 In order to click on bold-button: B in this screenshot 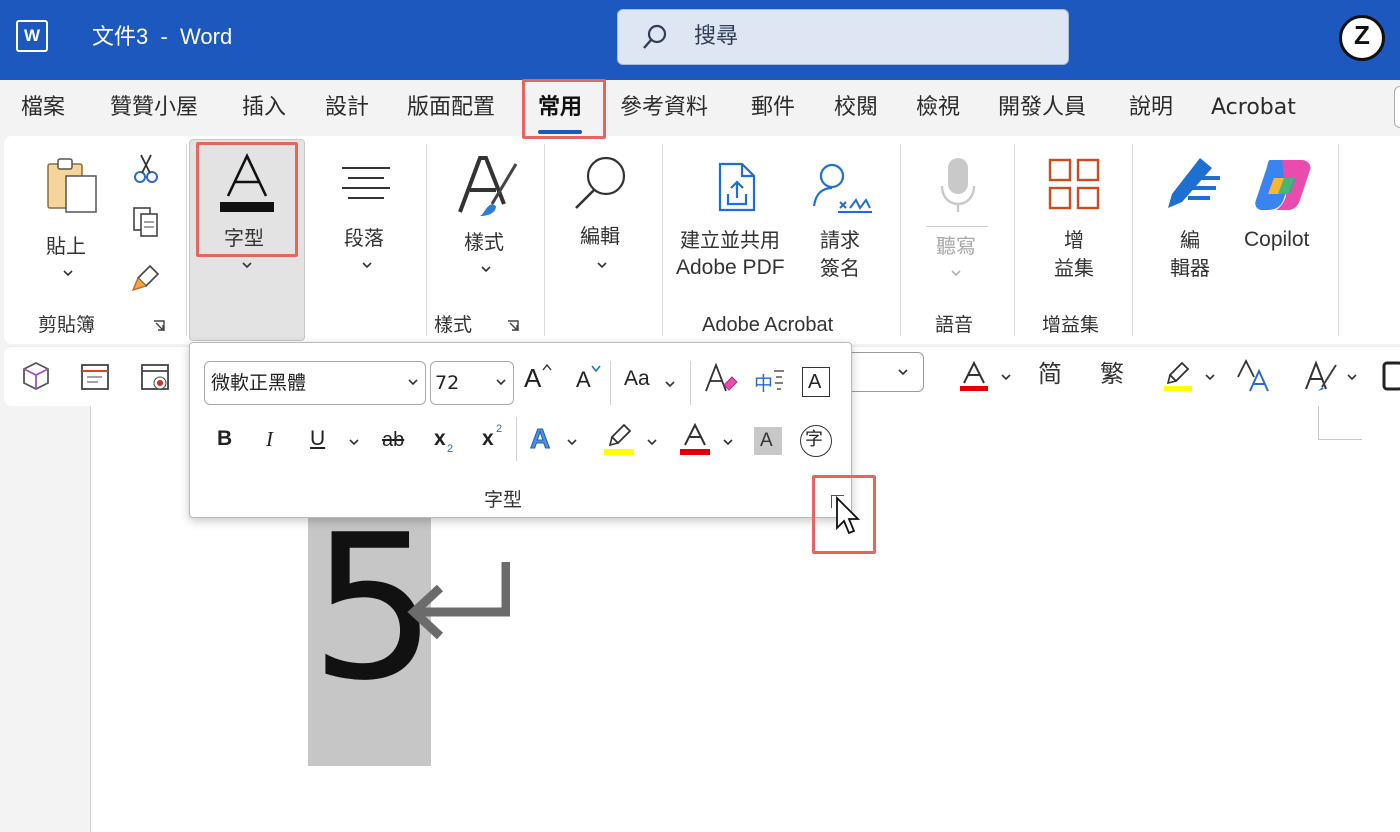, I will do `click(224, 439)`.